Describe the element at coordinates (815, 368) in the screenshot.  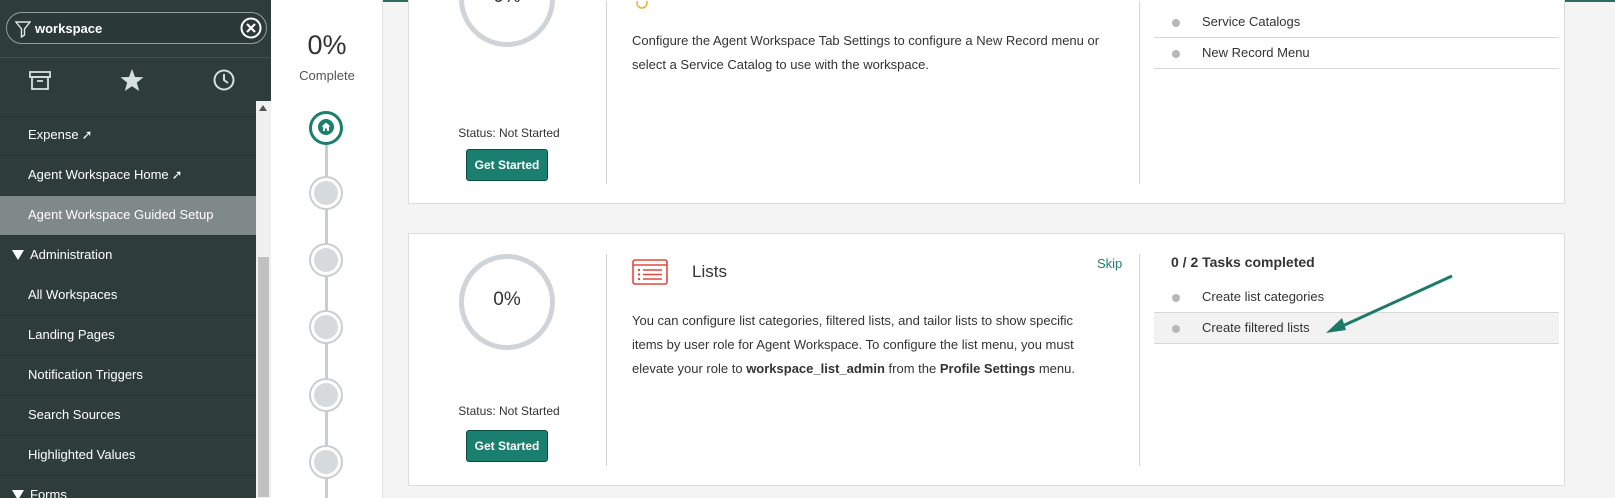
I see `desc-role-name: workspace_list_admin` at that location.